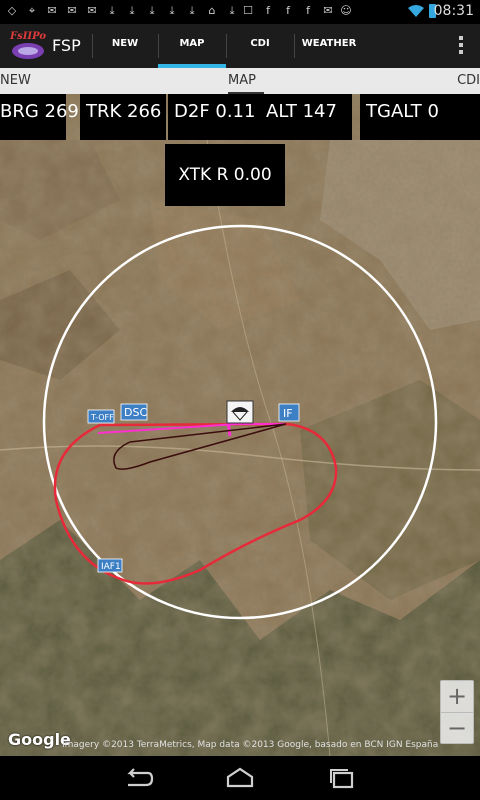 Image resolution: width=480 pixels, height=800 pixels. I want to click on tab-cdi: CDI, so click(260, 46).